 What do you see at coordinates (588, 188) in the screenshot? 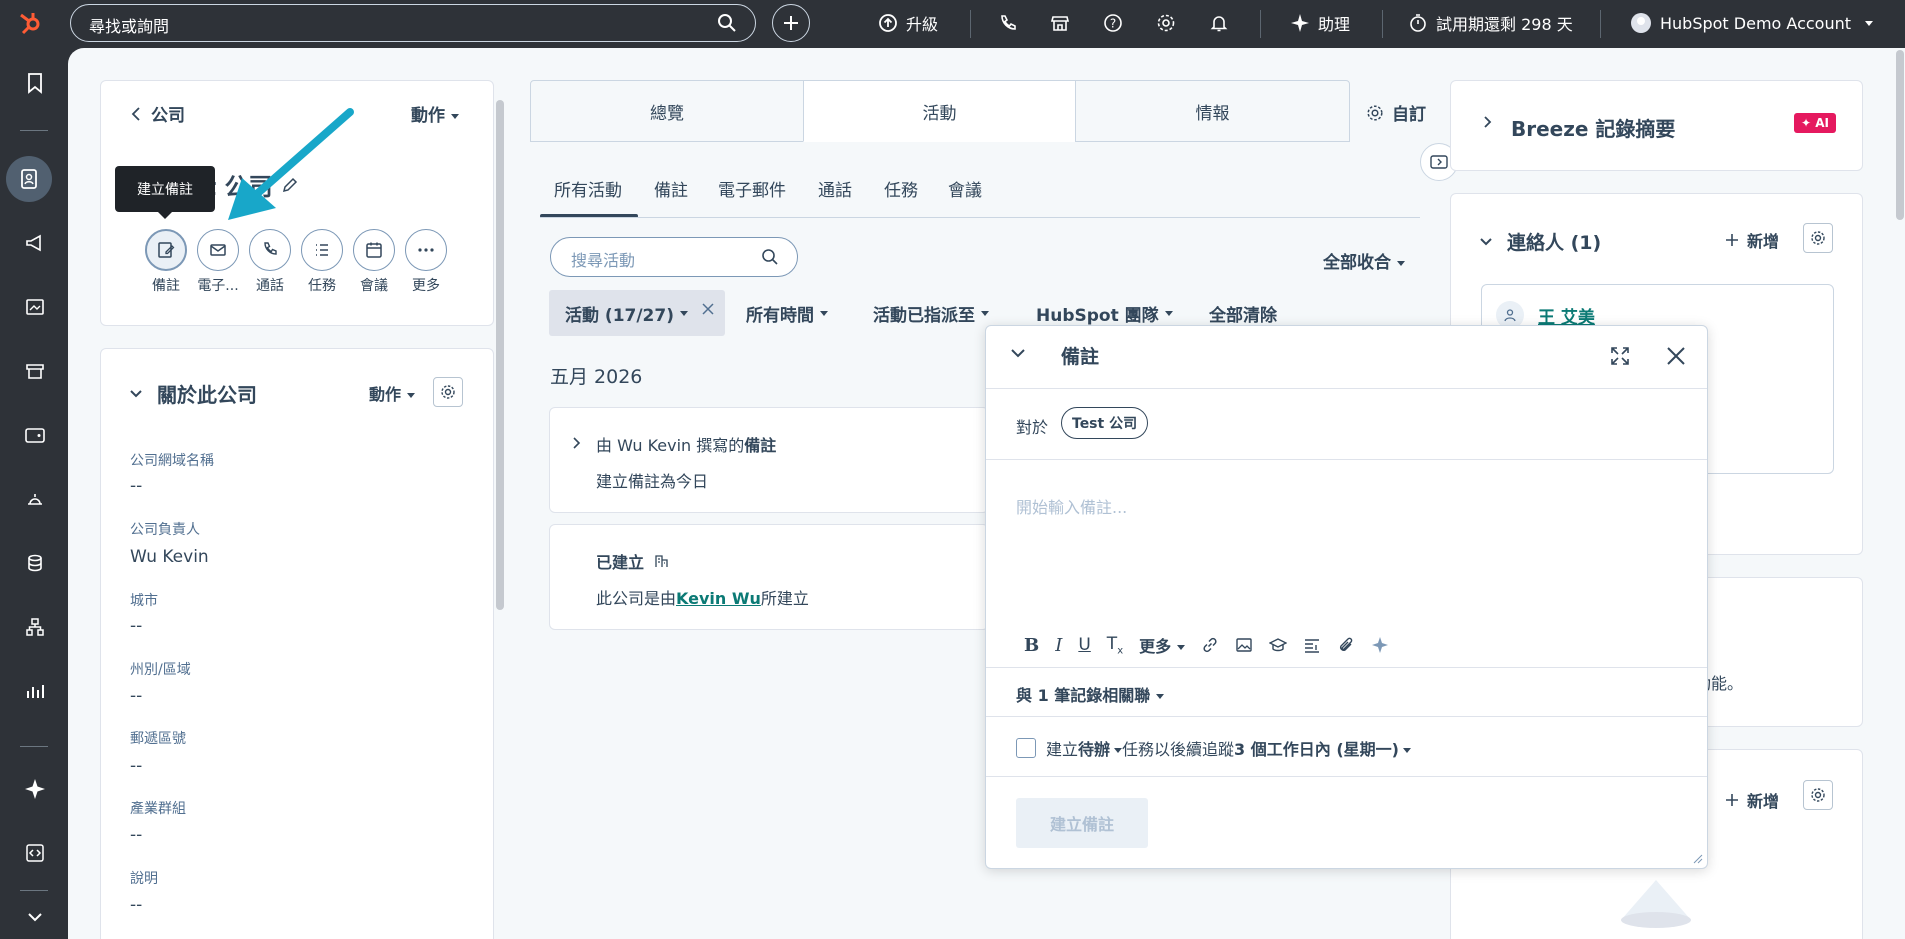
I see `subtab-all-activities: 所有活動` at bounding box center [588, 188].